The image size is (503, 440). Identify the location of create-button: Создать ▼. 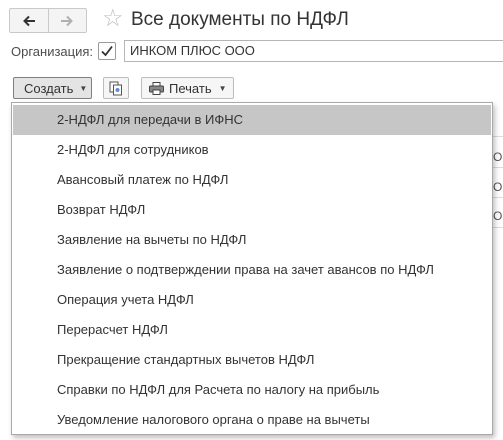
(52, 88).